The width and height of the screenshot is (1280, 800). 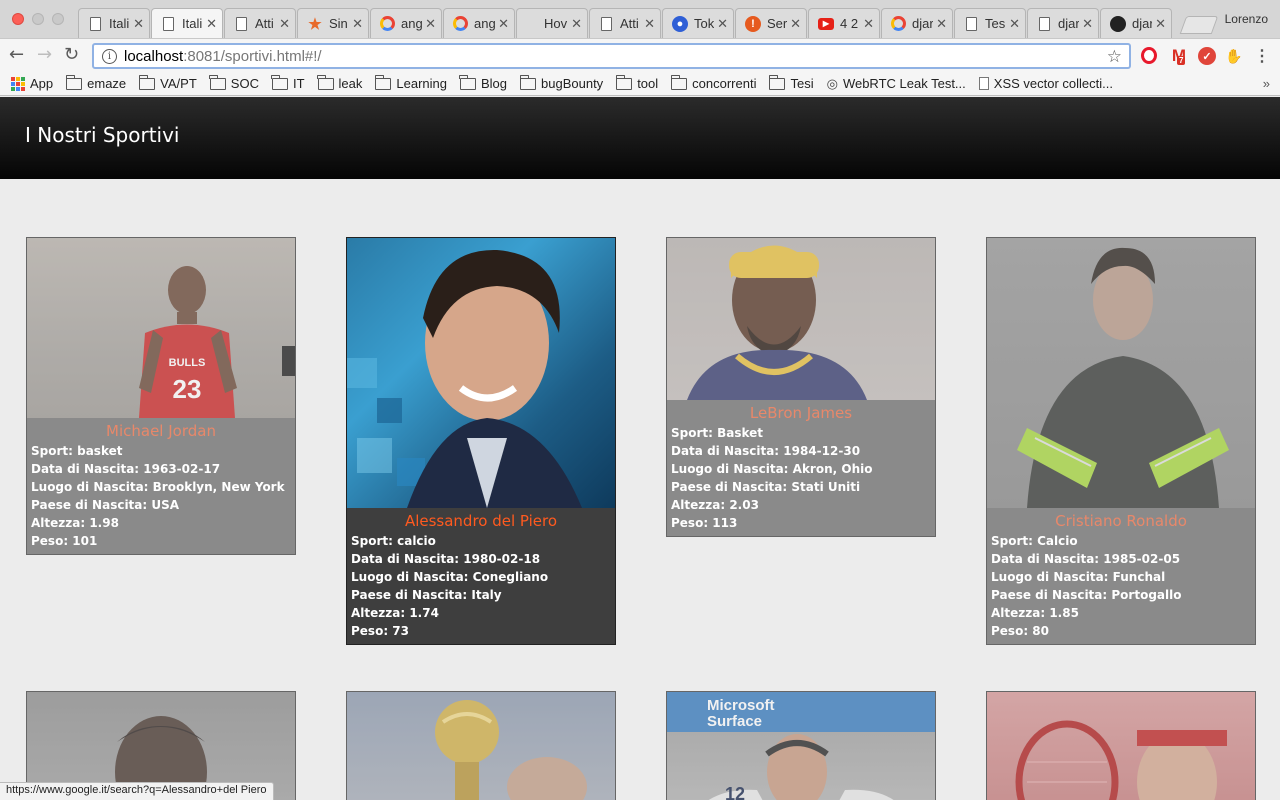 What do you see at coordinates (339, 82) in the screenshot?
I see `bookmark-item: leak` at bounding box center [339, 82].